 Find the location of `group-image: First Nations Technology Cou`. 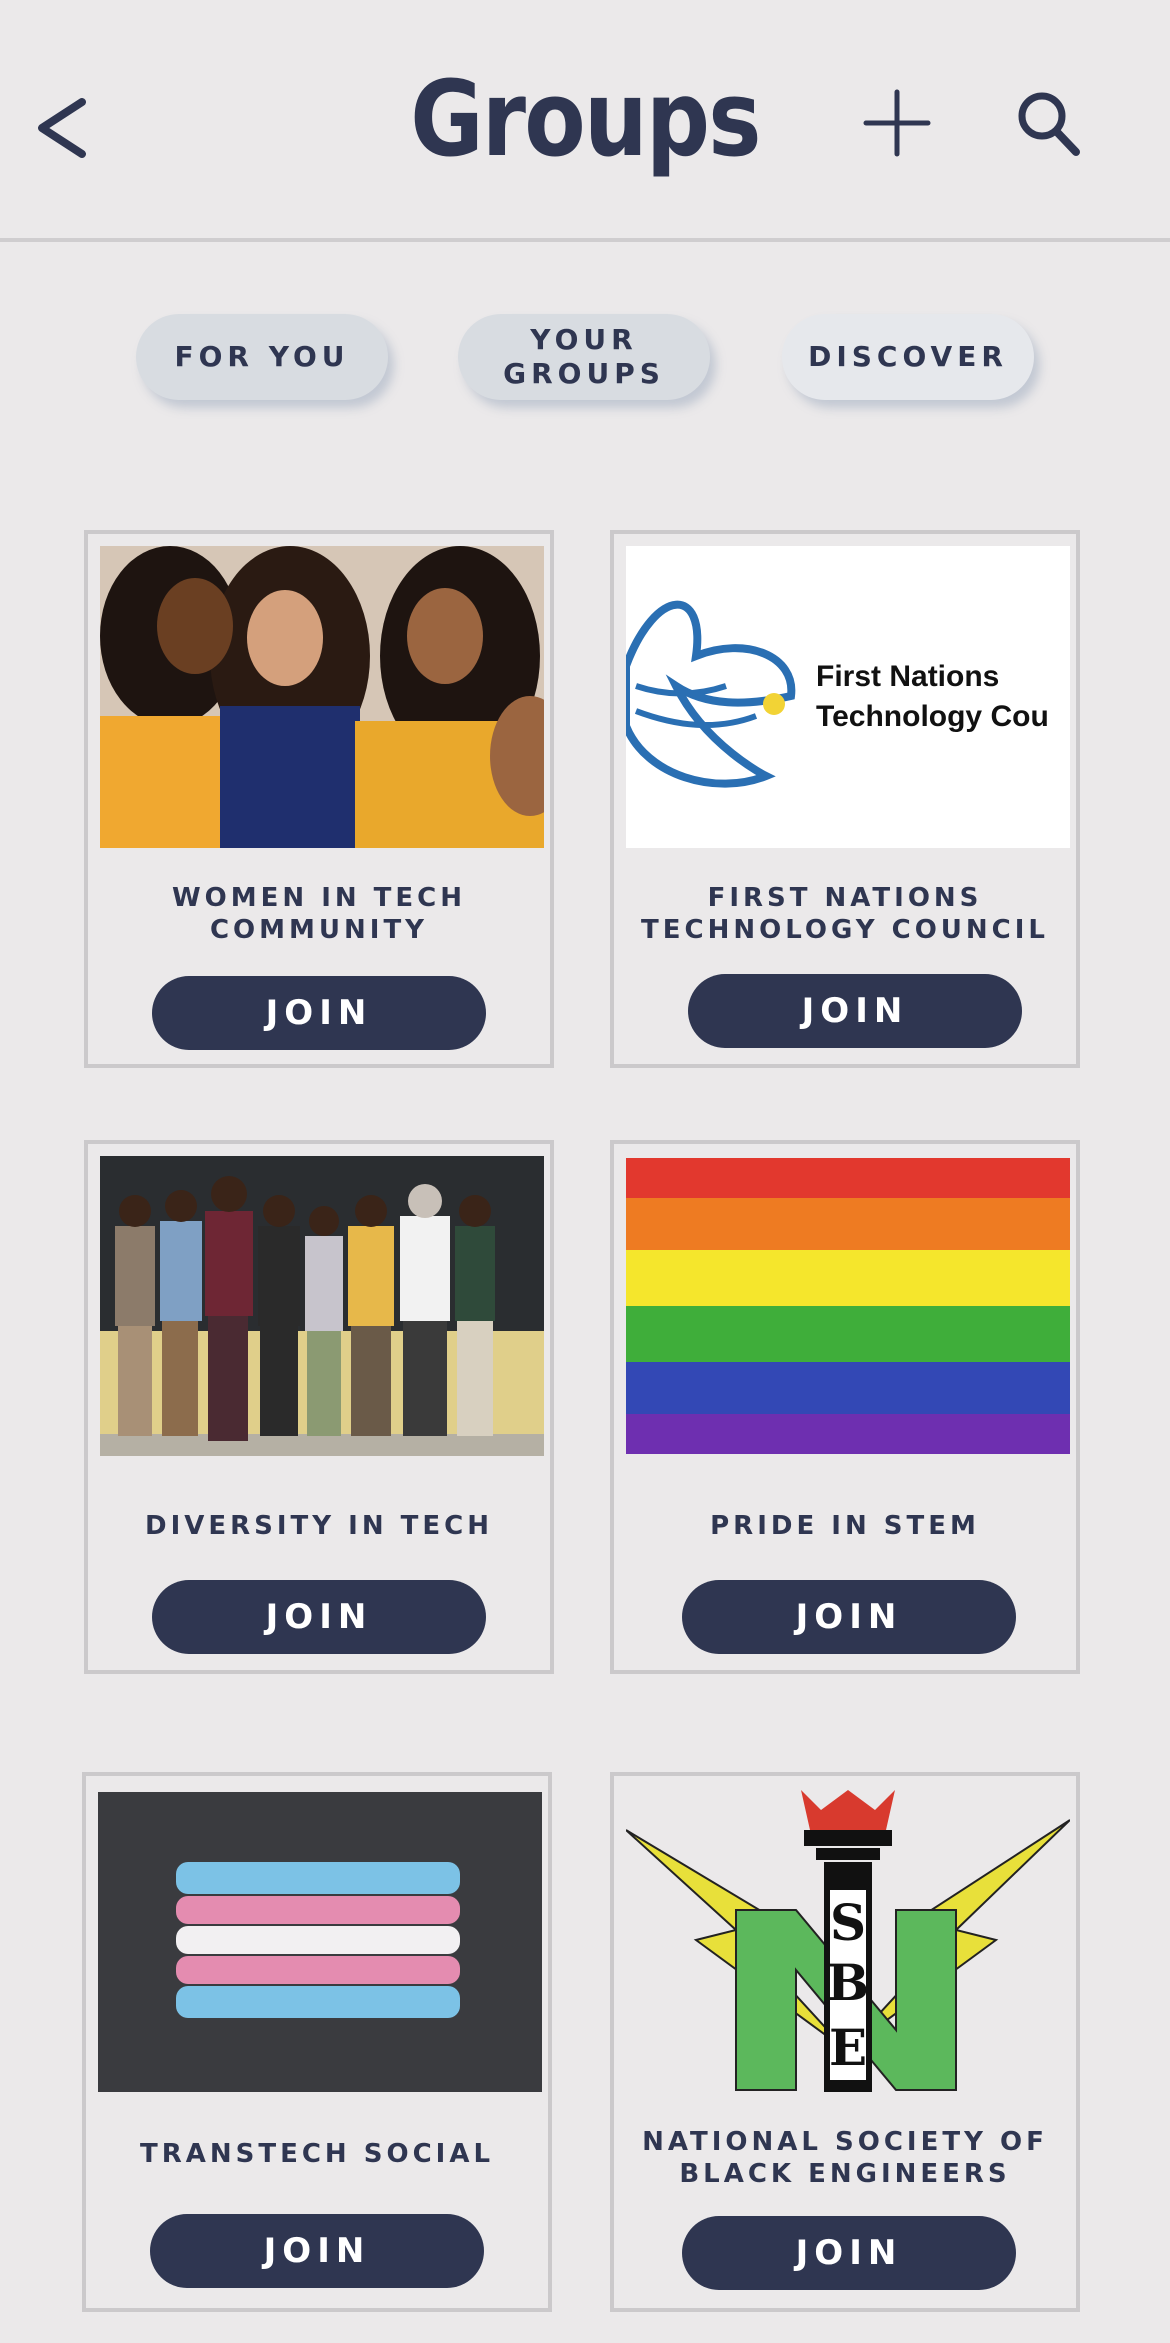

group-image: First Nations Technology Cou is located at coordinates (848, 697).